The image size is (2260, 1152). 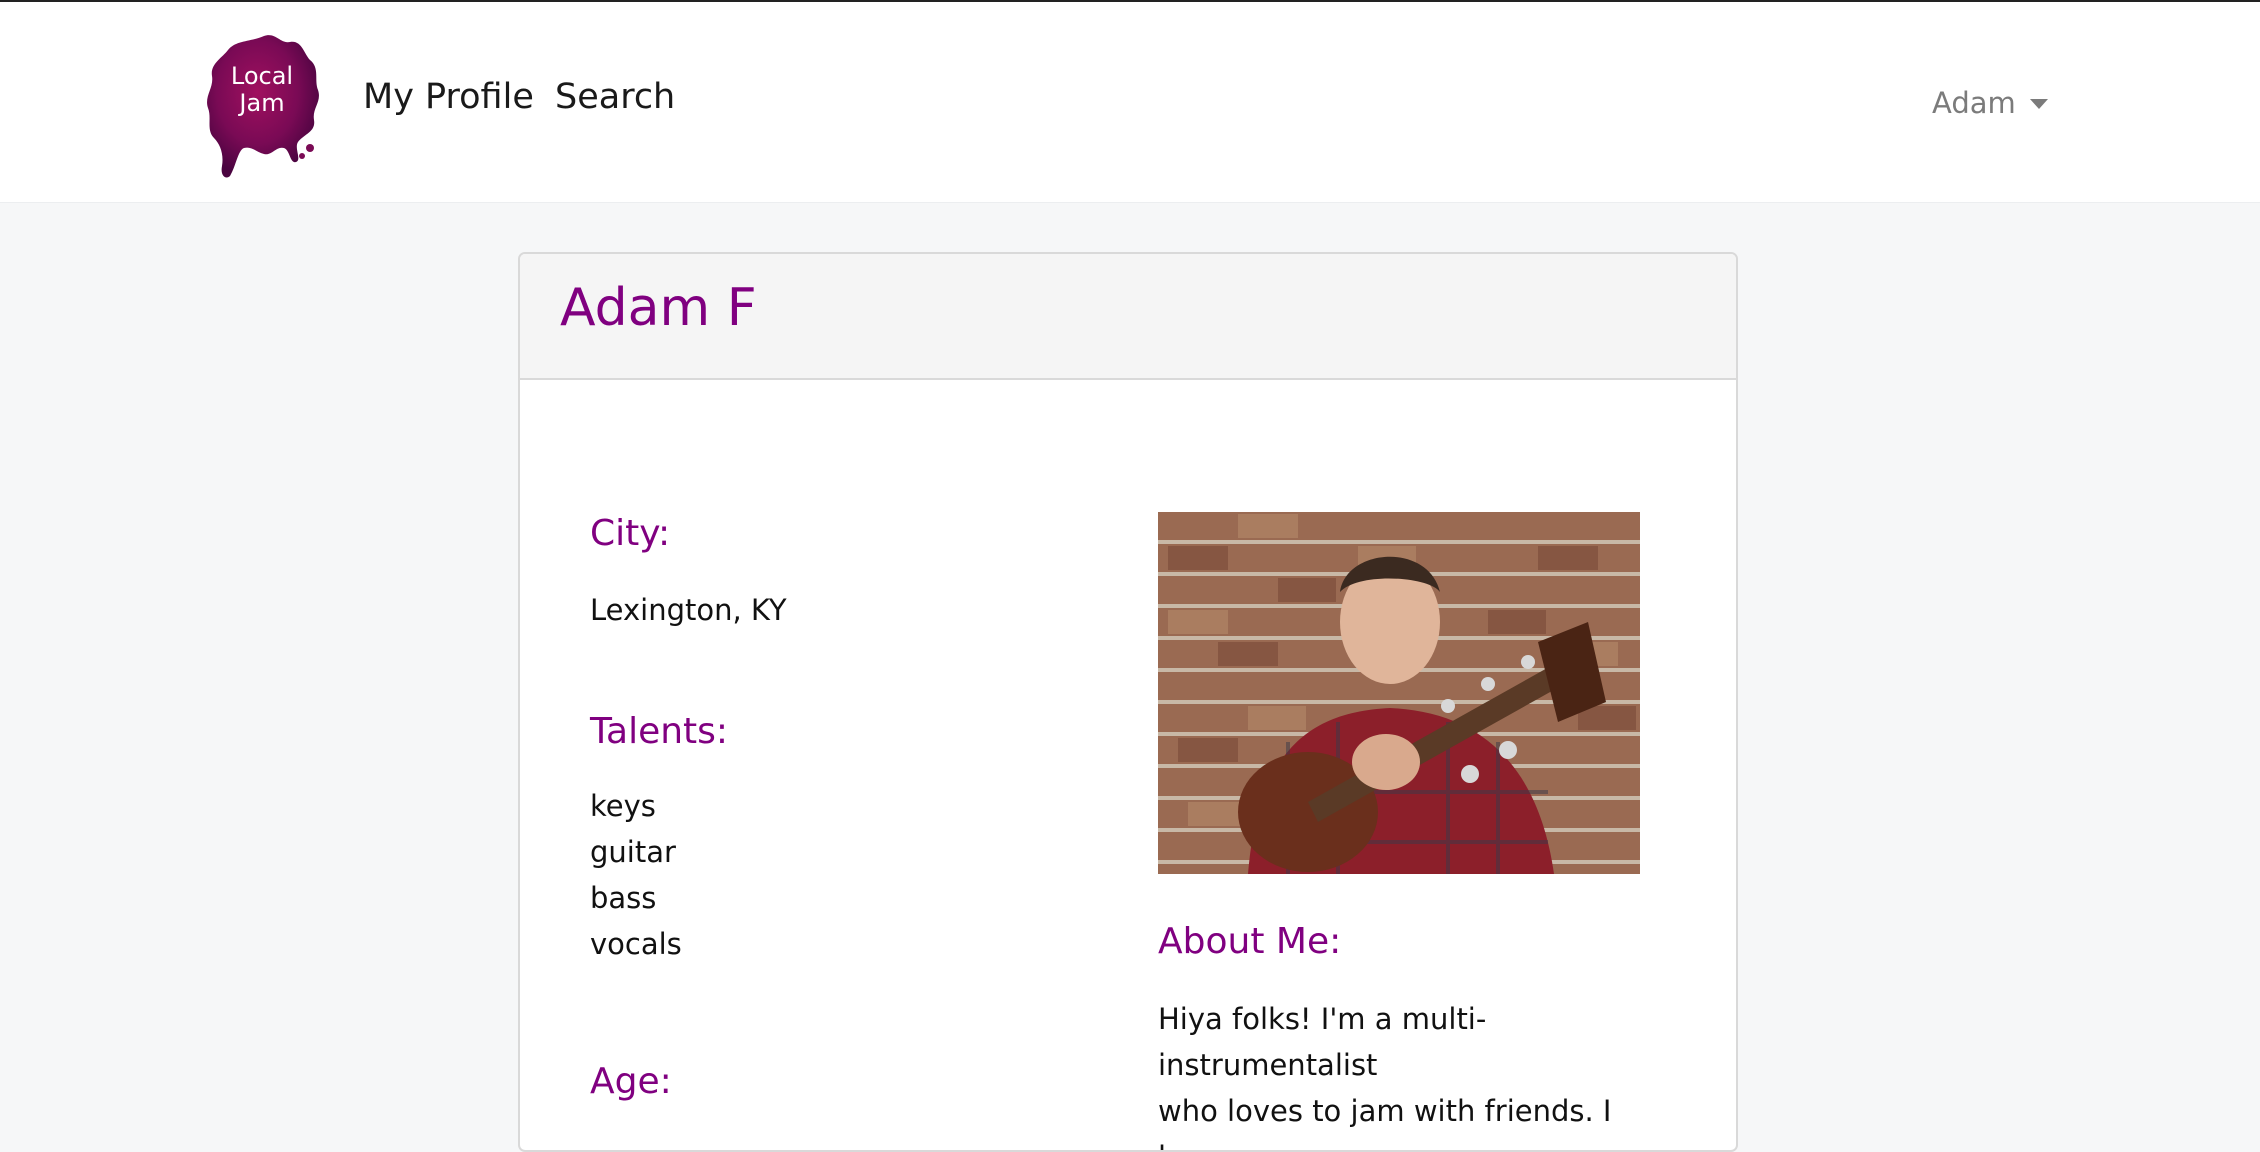 I want to click on profile-photo, so click(x=1399, y=693).